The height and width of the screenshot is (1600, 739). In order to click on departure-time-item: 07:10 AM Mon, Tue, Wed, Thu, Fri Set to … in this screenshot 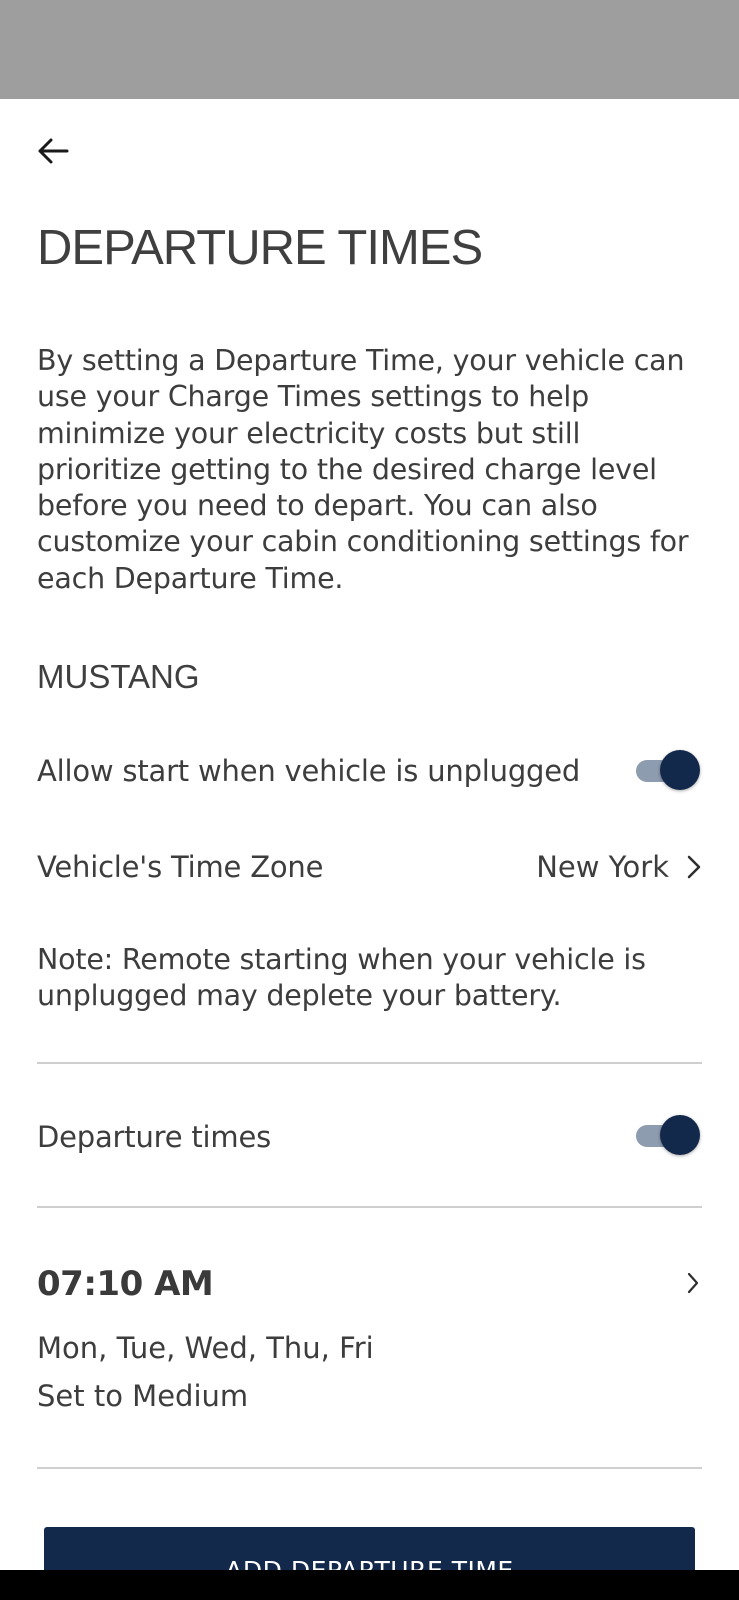, I will do `click(371, 1337)`.